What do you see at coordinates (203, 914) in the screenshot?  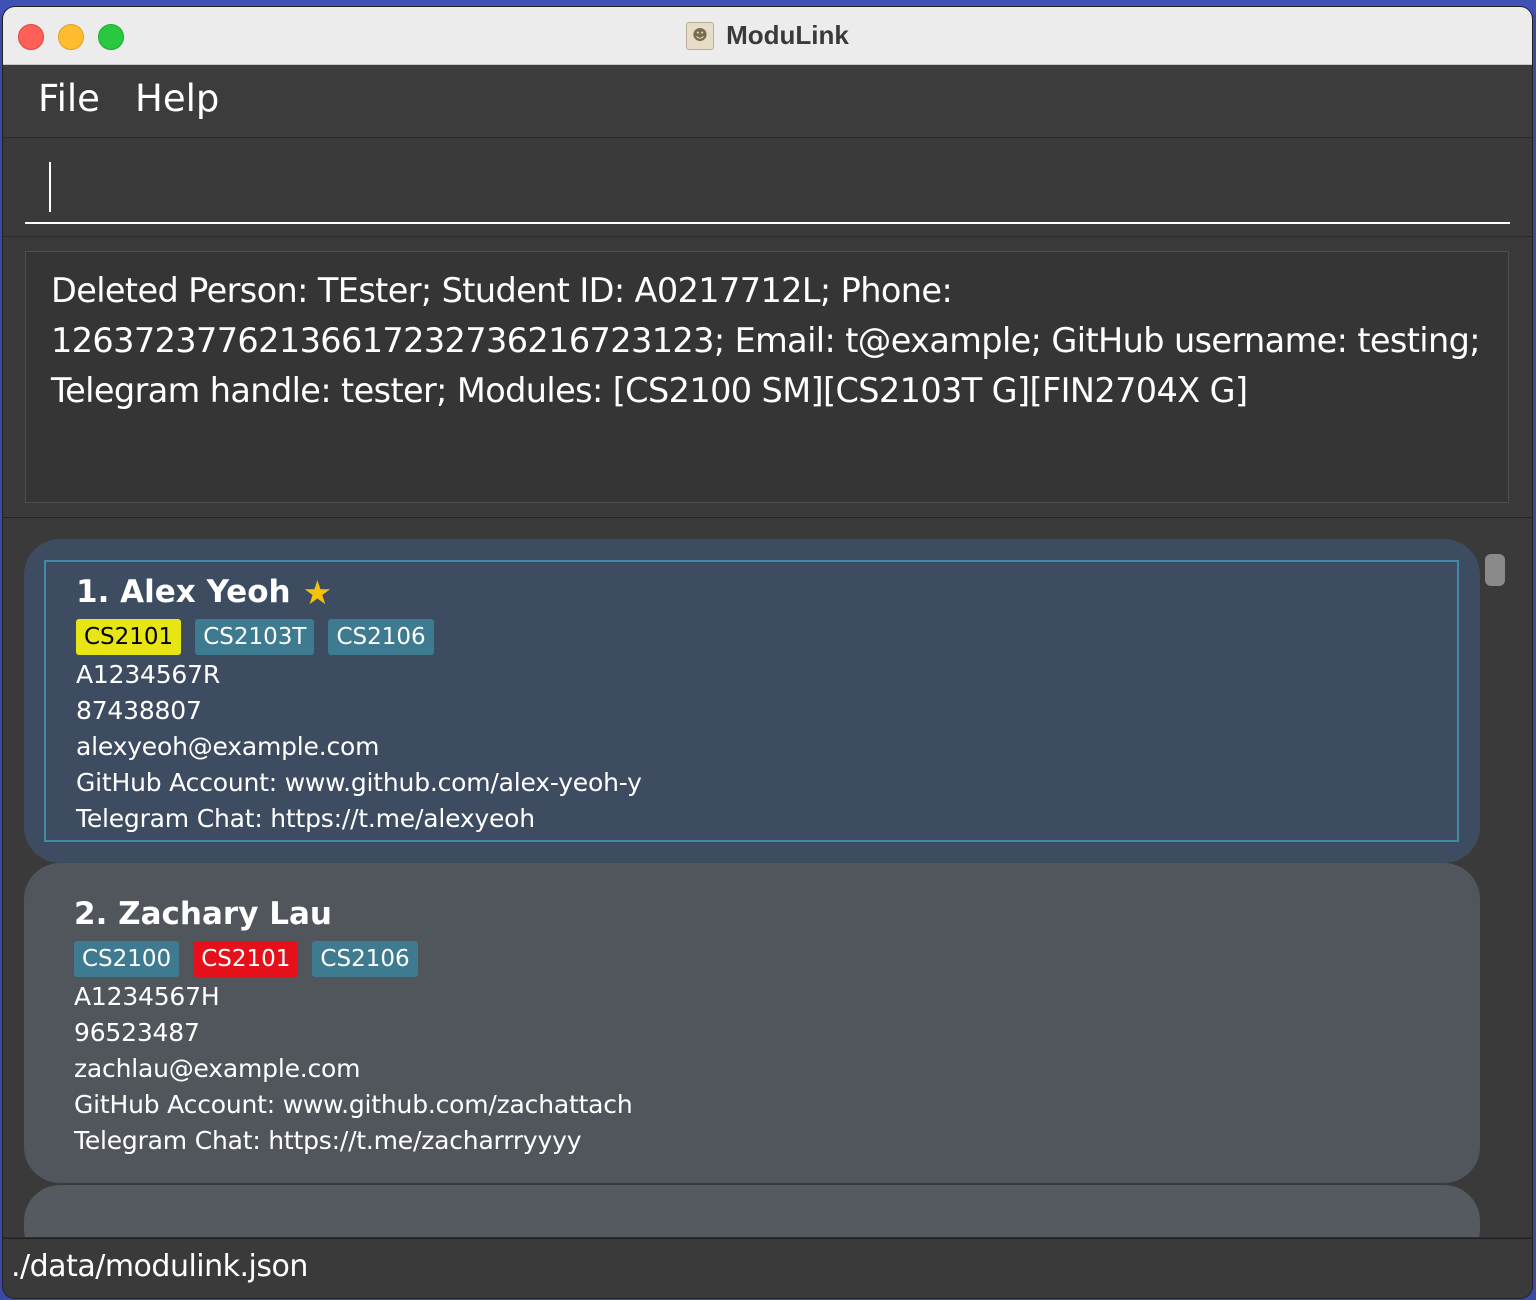 I see `person-name: 2. Zachary Lau` at bounding box center [203, 914].